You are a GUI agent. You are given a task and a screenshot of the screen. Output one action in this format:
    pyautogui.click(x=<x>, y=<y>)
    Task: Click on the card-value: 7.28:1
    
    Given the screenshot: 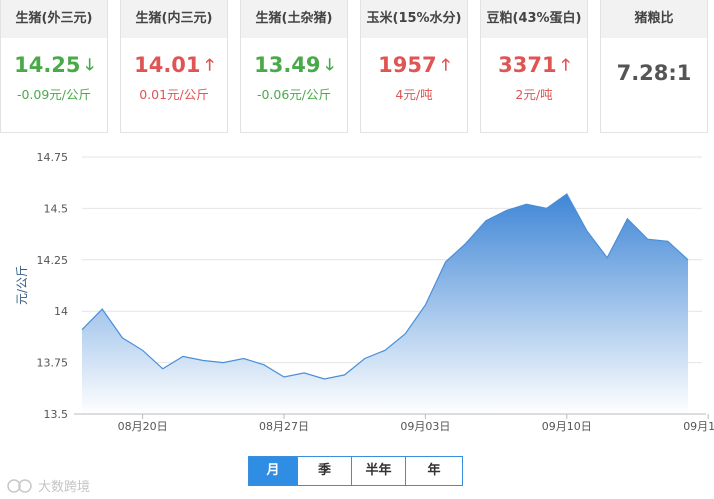 What is the action you would take?
    pyautogui.click(x=654, y=73)
    